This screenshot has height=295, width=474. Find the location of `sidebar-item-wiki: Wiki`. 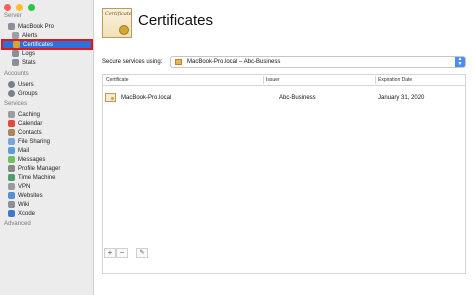

sidebar-item-wiki: Wiki is located at coordinates (47, 204).